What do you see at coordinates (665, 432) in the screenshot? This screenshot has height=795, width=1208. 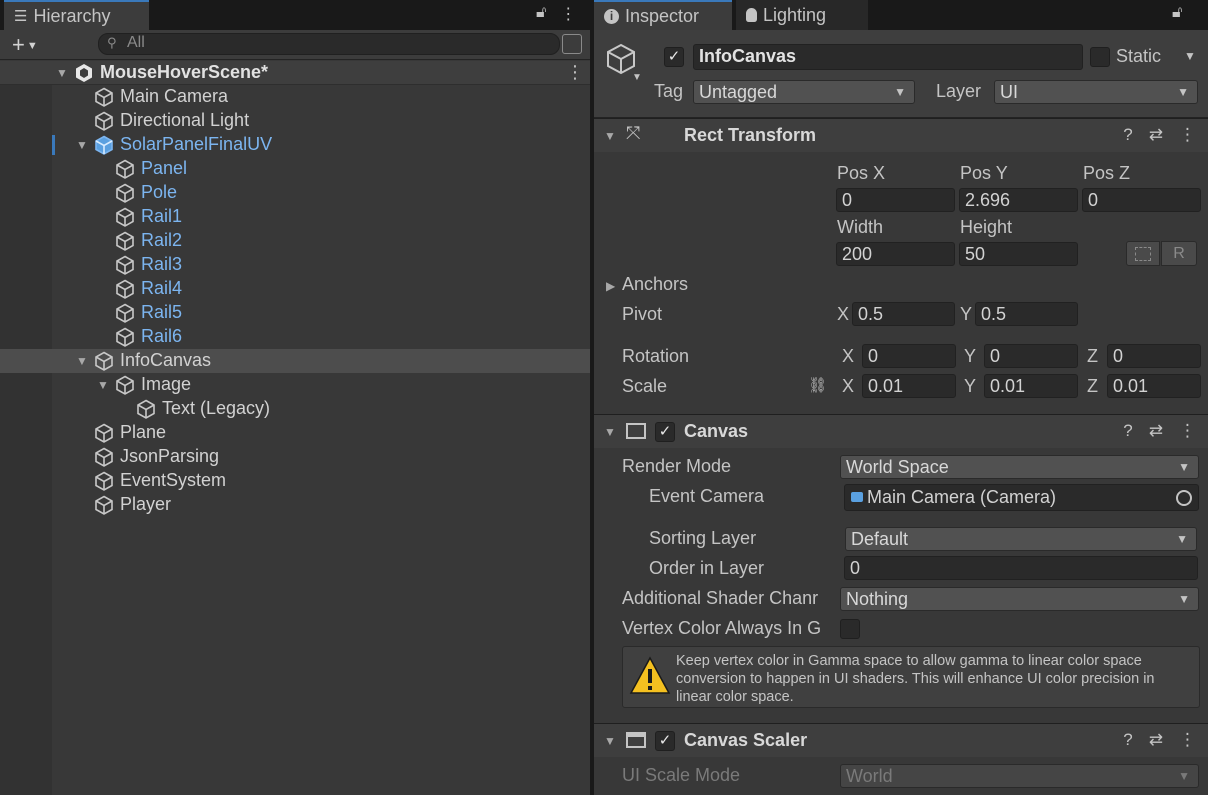 I see `canvas-enabled-checkbox: ✓` at bounding box center [665, 432].